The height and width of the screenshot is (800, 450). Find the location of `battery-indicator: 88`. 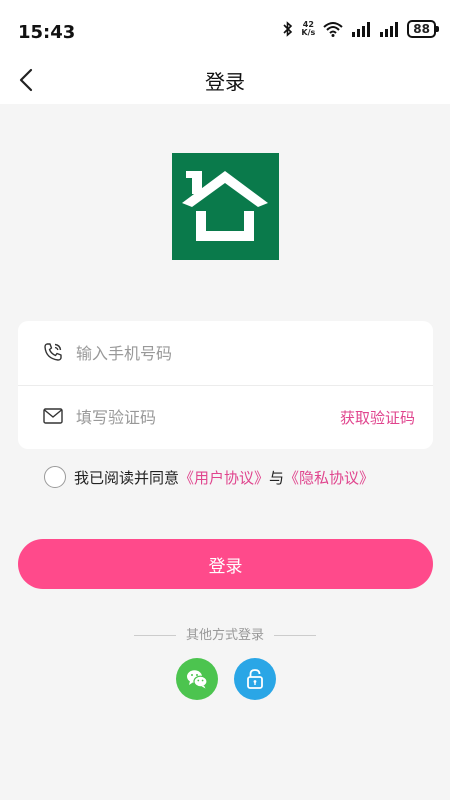

battery-indicator: 88 is located at coordinates (423, 29).